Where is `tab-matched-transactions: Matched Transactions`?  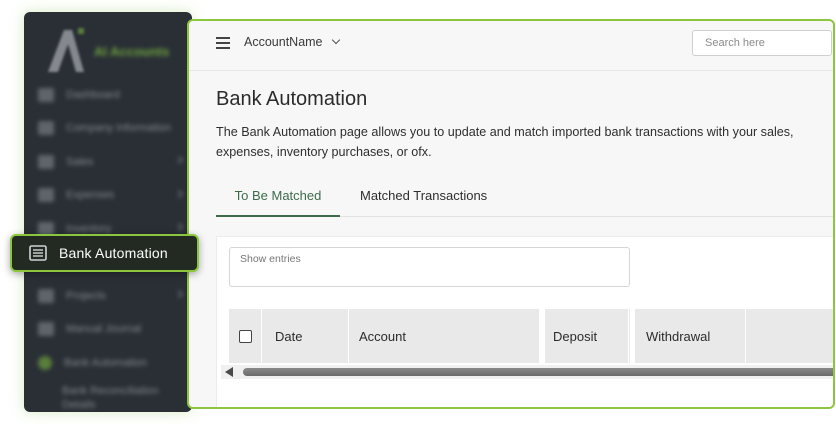 tab-matched-transactions: Matched Transactions is located at coordinates (435, 198).